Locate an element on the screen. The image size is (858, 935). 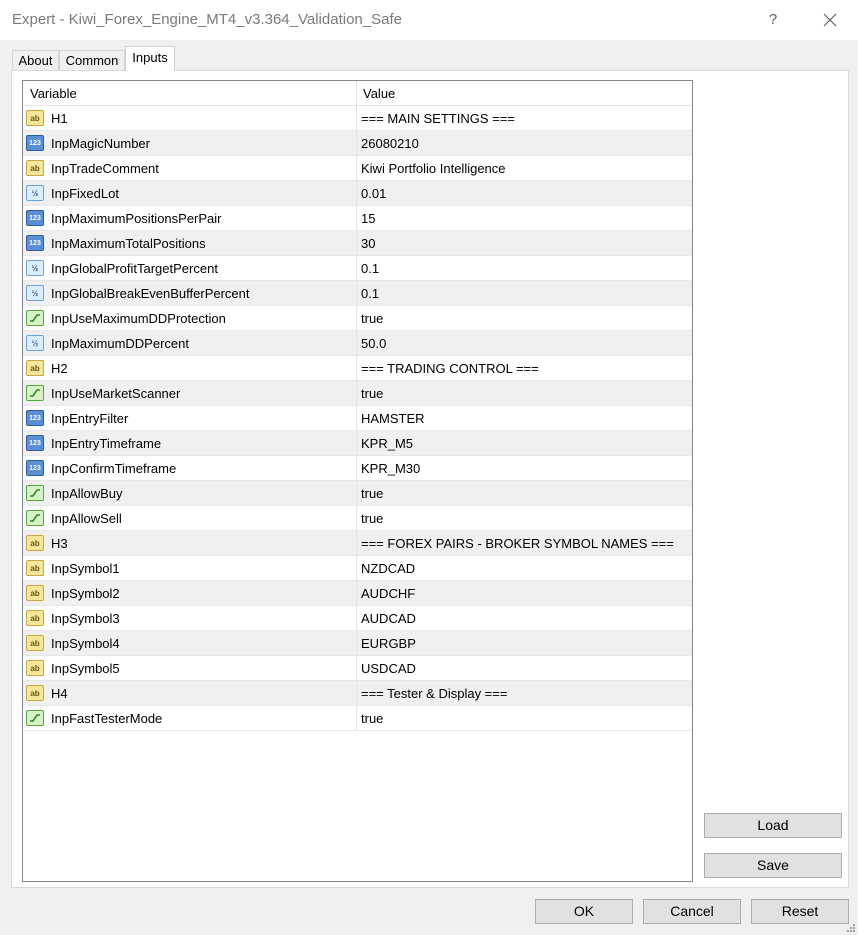
variable-name: InpSymbol4 is located at coordinates (85, 643).